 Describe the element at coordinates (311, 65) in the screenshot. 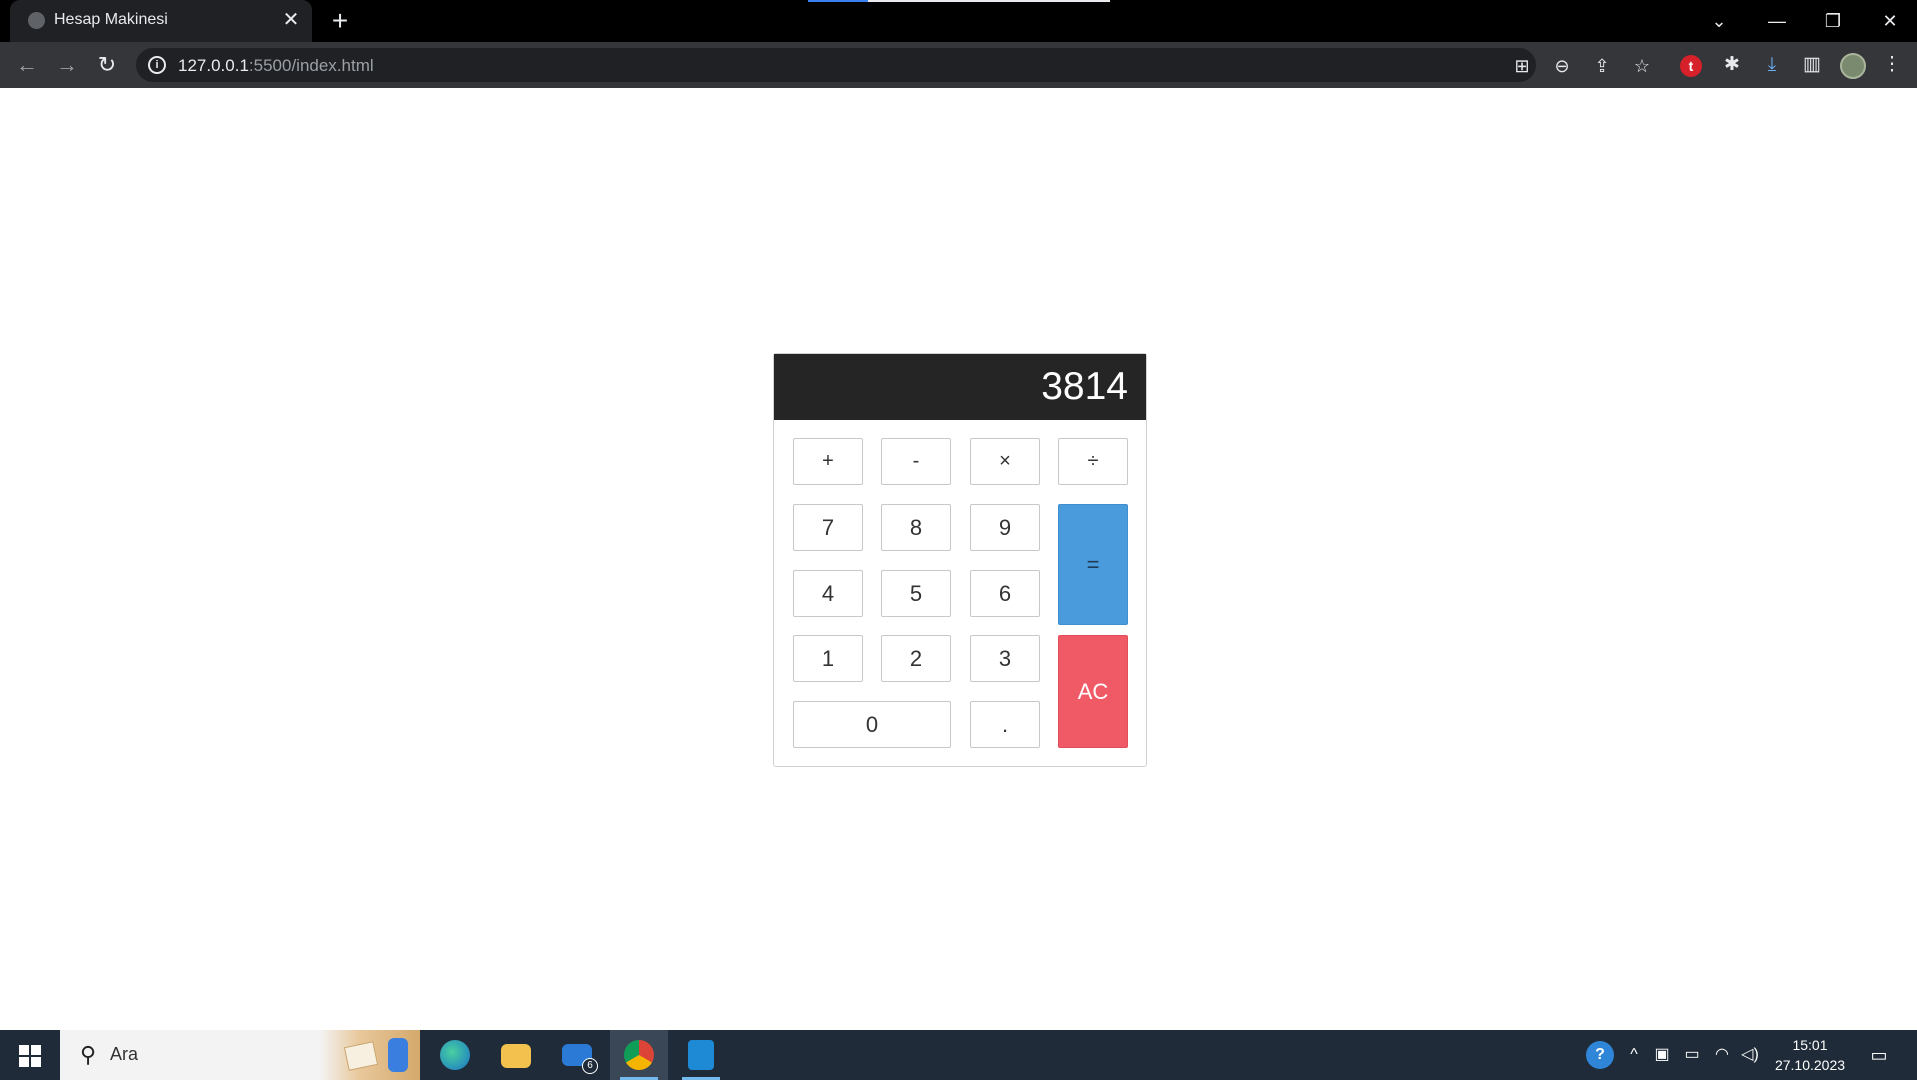

I see `url-path: :5500/index.html` at that location.